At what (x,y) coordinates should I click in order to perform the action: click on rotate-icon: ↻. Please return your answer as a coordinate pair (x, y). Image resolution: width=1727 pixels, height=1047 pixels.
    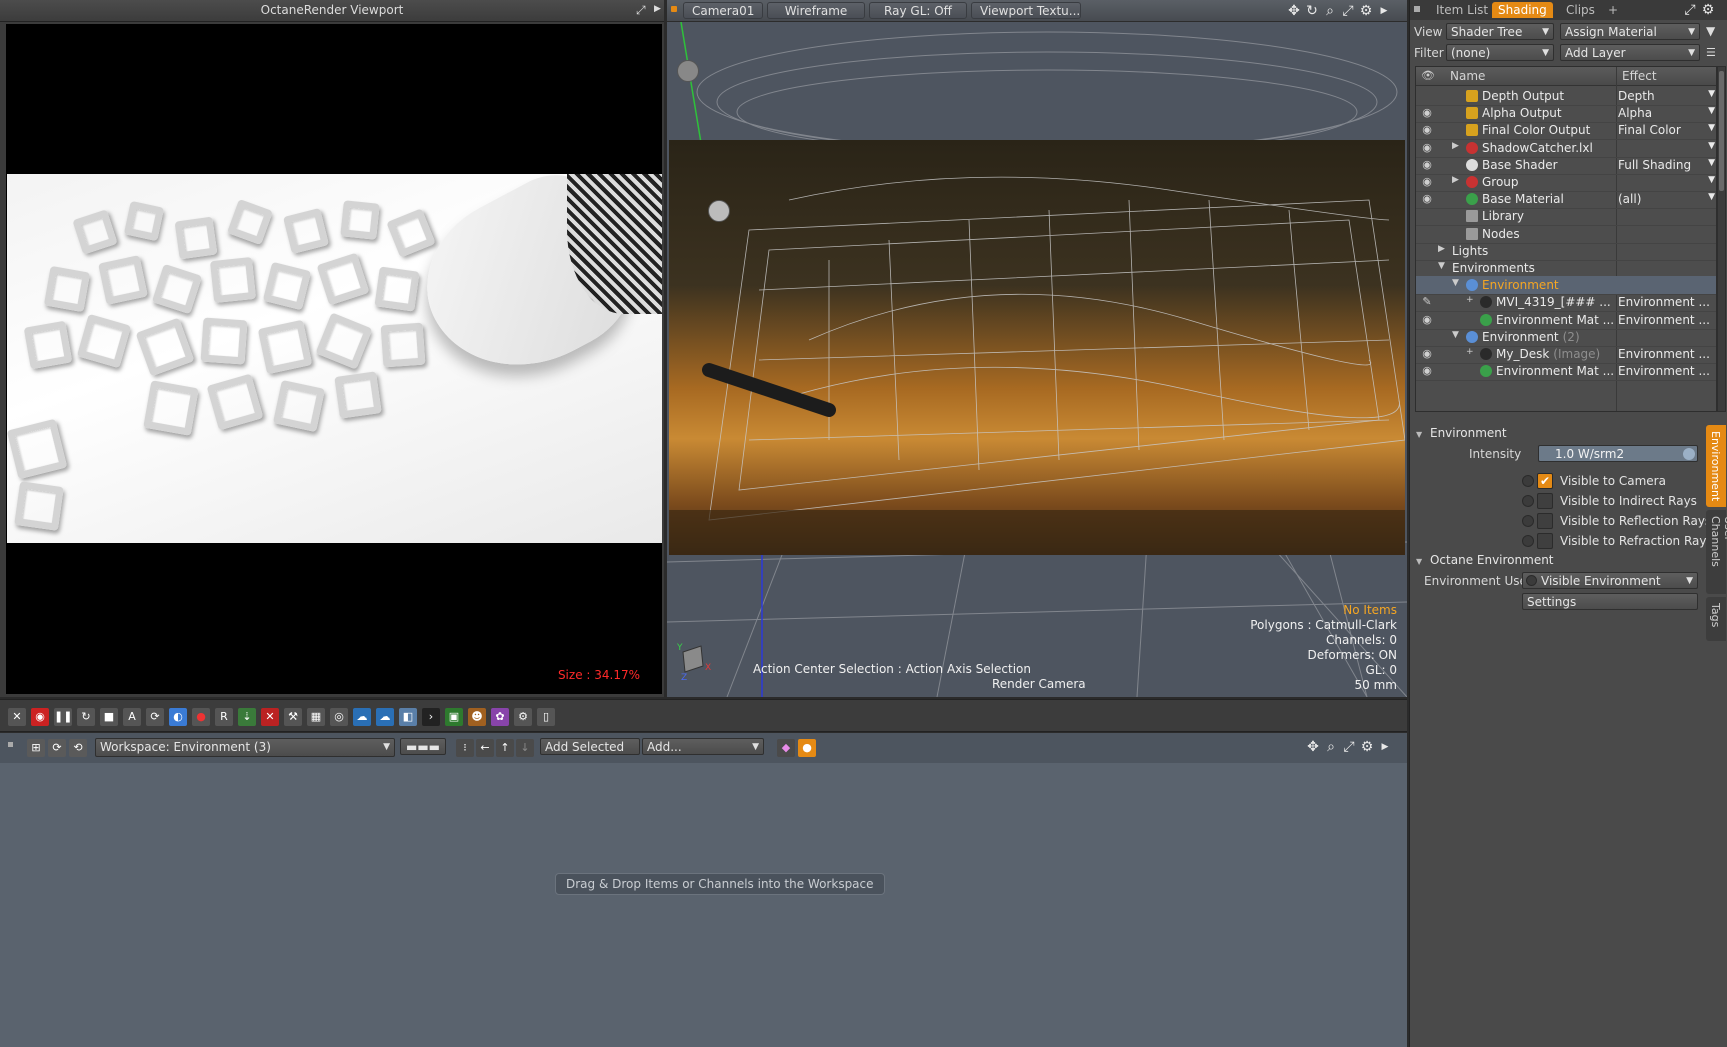
    Looking at the image, I should click on (1312, 11).